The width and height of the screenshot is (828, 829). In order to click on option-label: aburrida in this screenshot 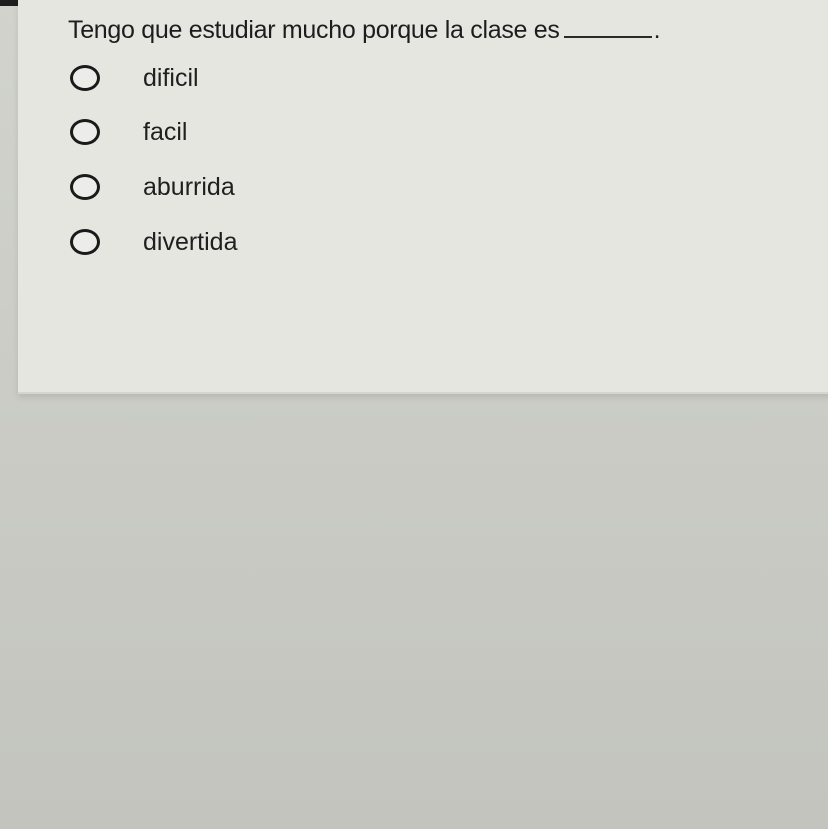, I will do `click(189, 186)`.